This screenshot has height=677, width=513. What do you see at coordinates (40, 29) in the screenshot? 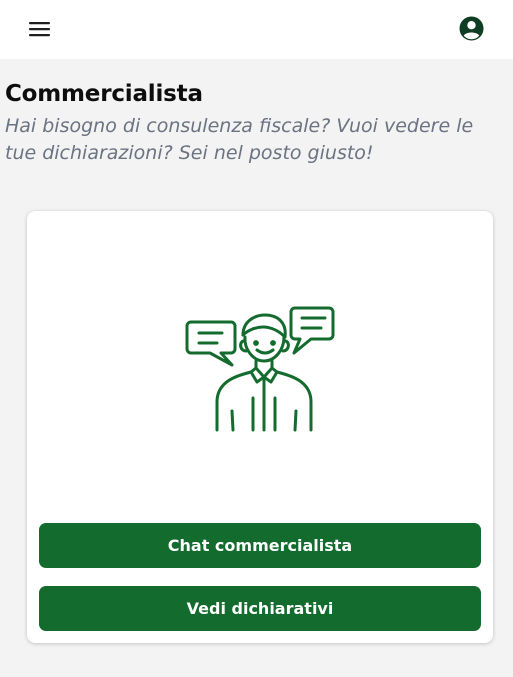
I see `hamburger-menu-icon` at bounding box center [40, 29].